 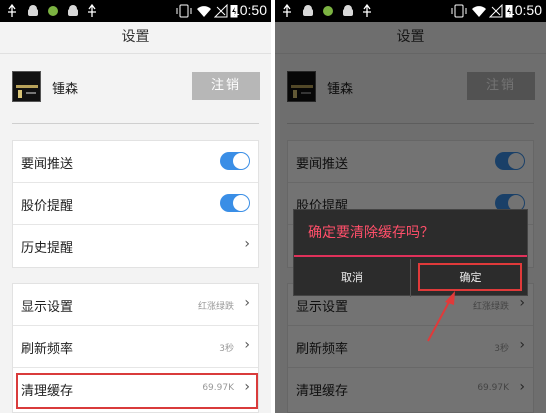 I want to click on setting-label: 历史提醒, so click(x=47, y=248).